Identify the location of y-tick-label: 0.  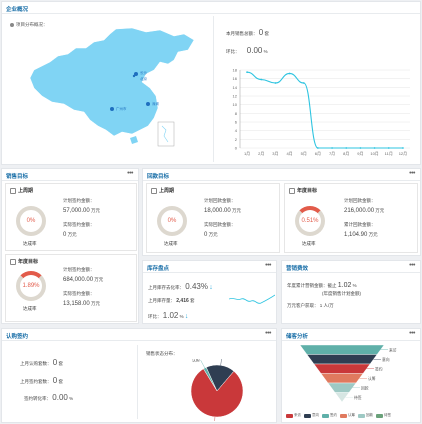
(236, 148).